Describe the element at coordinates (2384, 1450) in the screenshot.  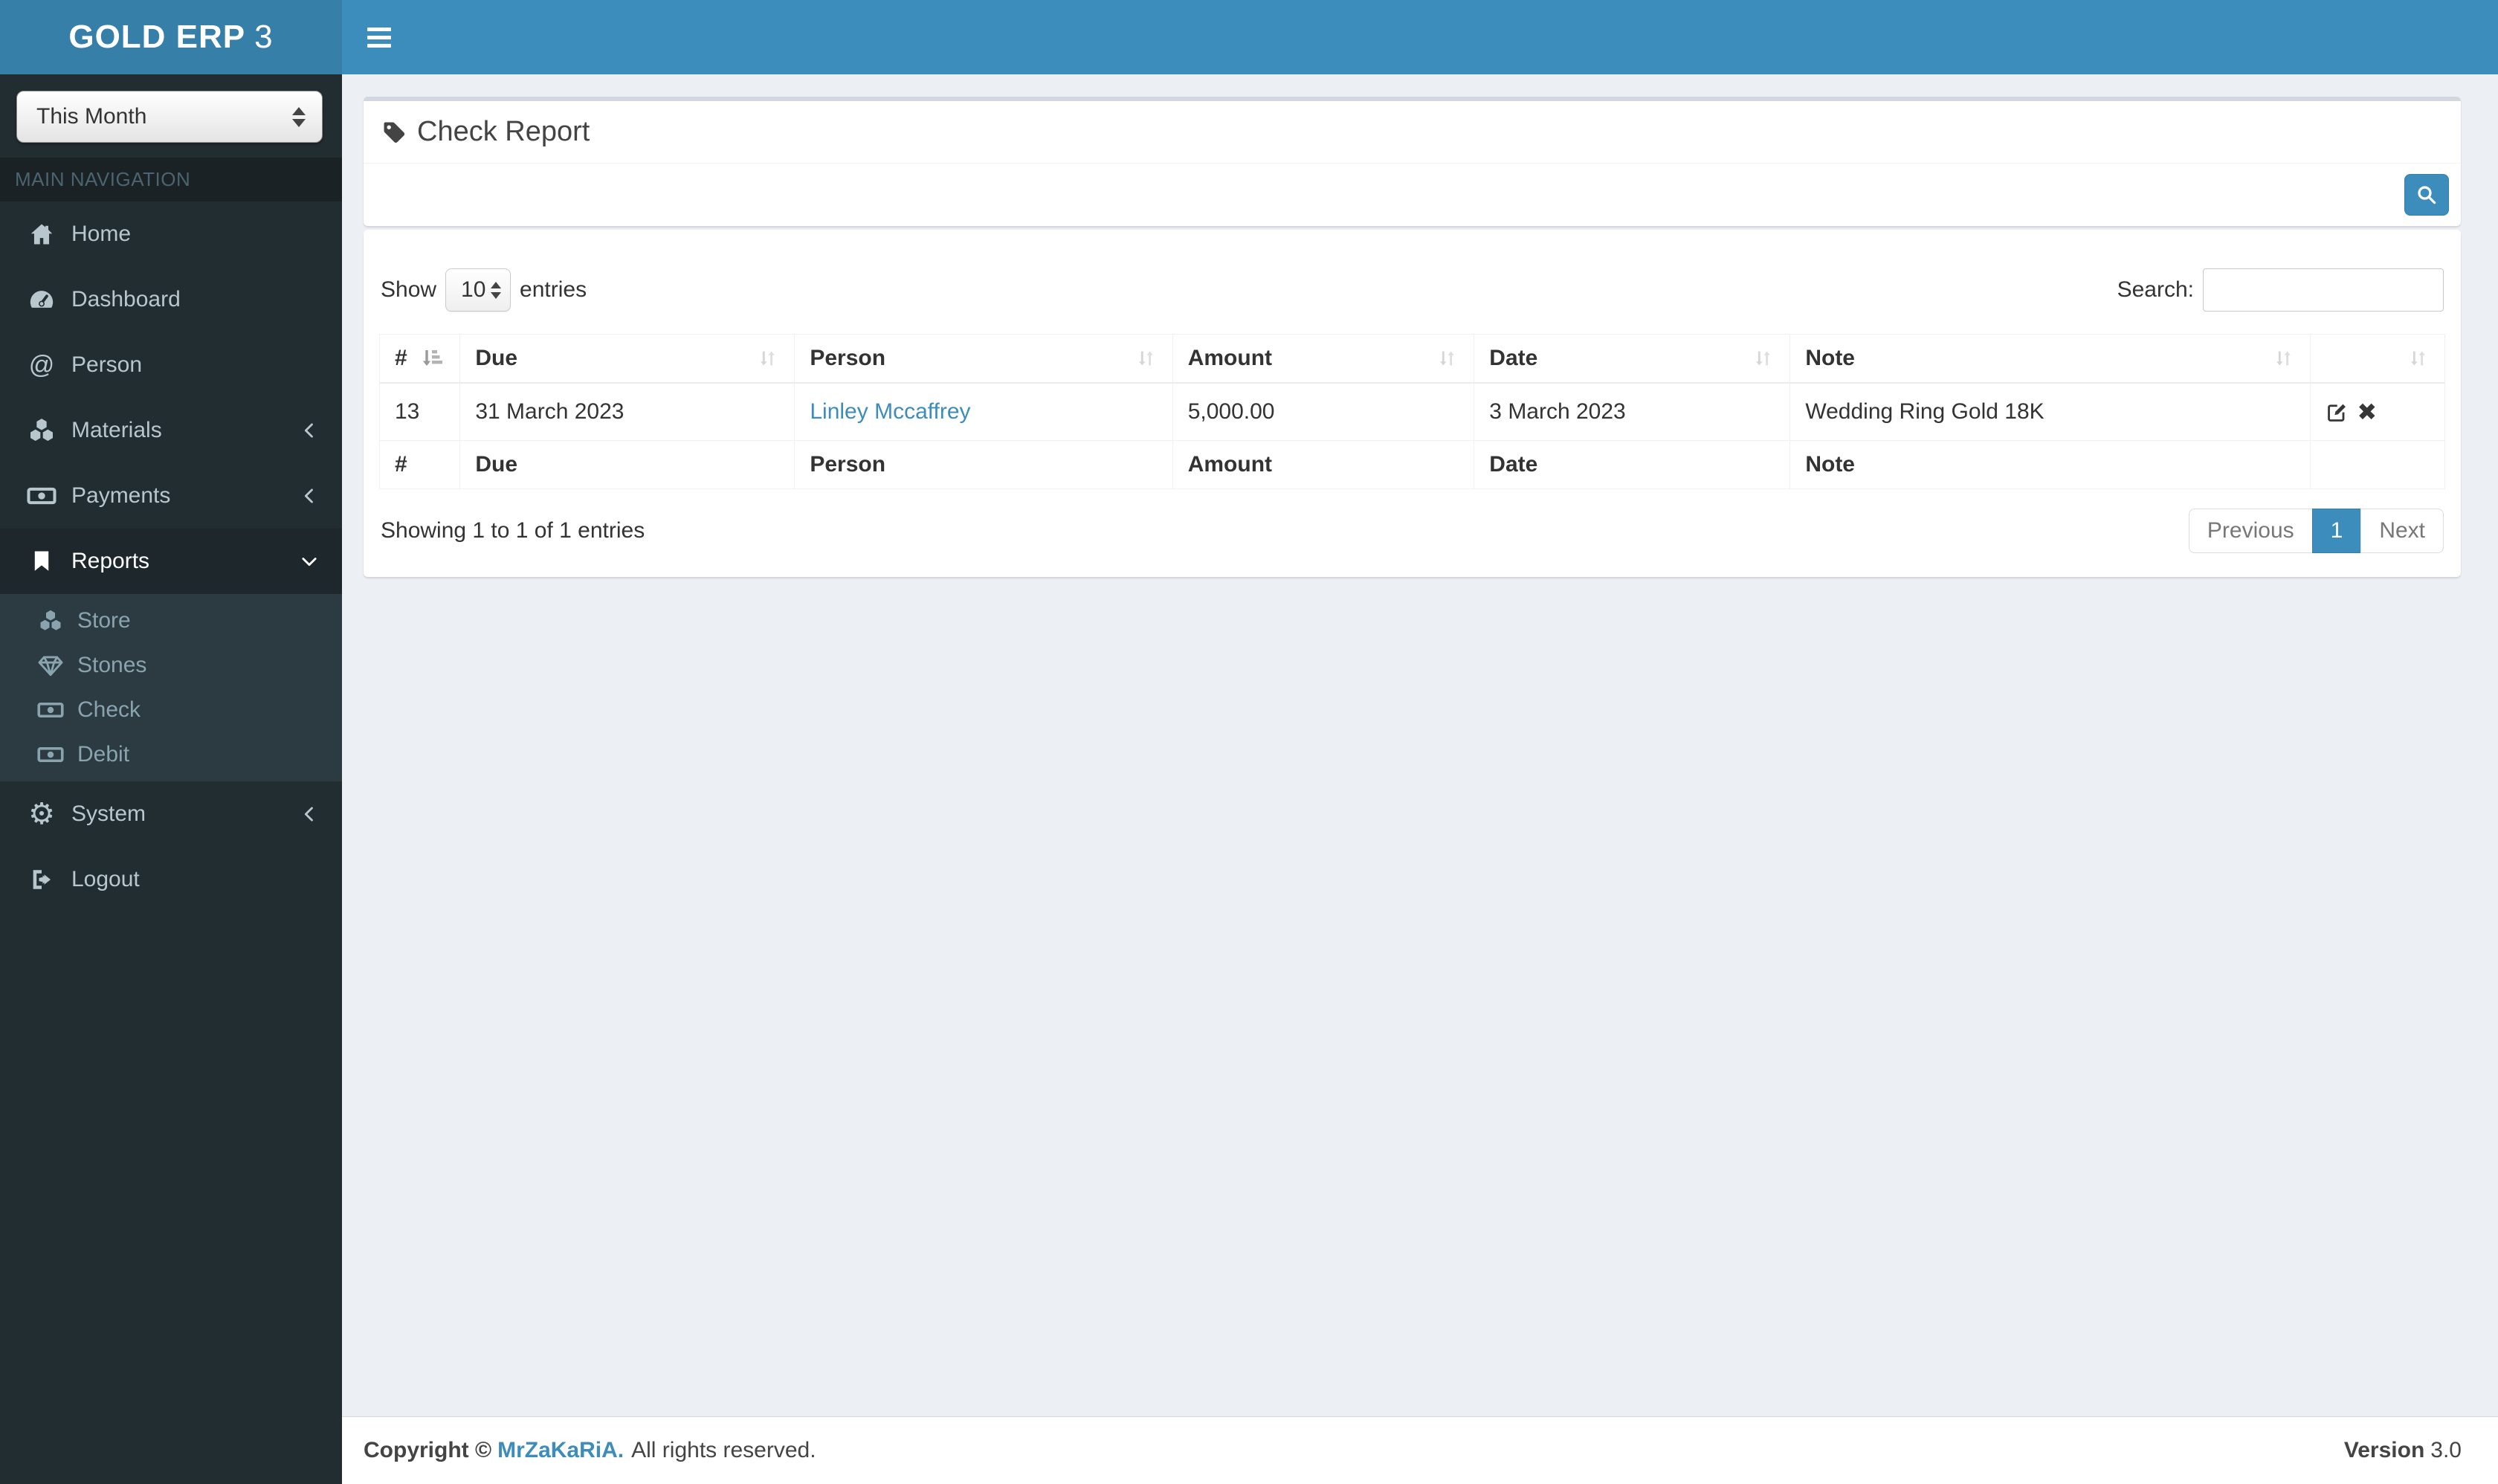
I see `version-label: Version` at that location.